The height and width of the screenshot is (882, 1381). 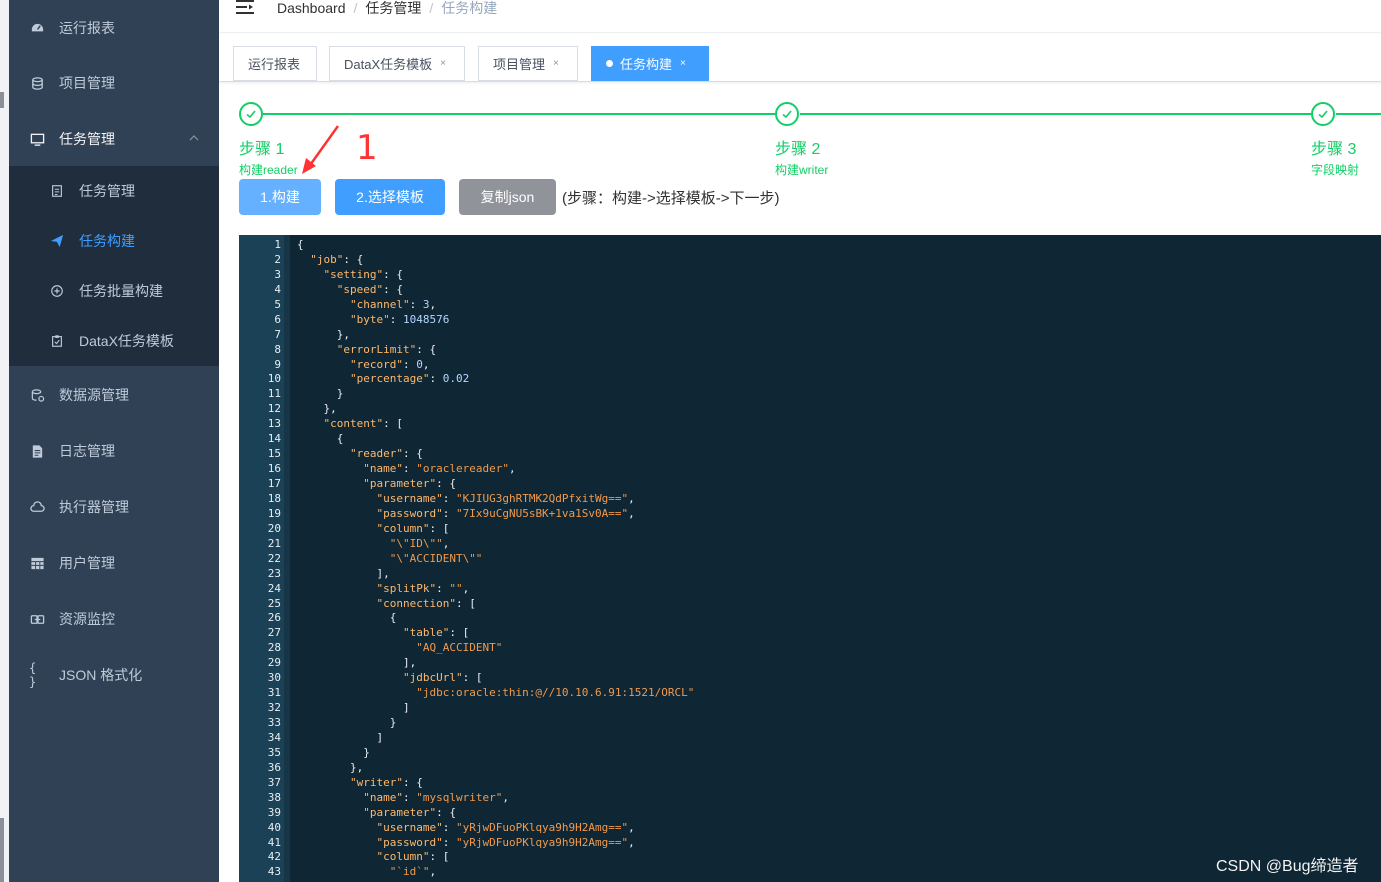 I want to click on breadcrumb-item-task-management: 任务管理, so click(x=393, y=9).